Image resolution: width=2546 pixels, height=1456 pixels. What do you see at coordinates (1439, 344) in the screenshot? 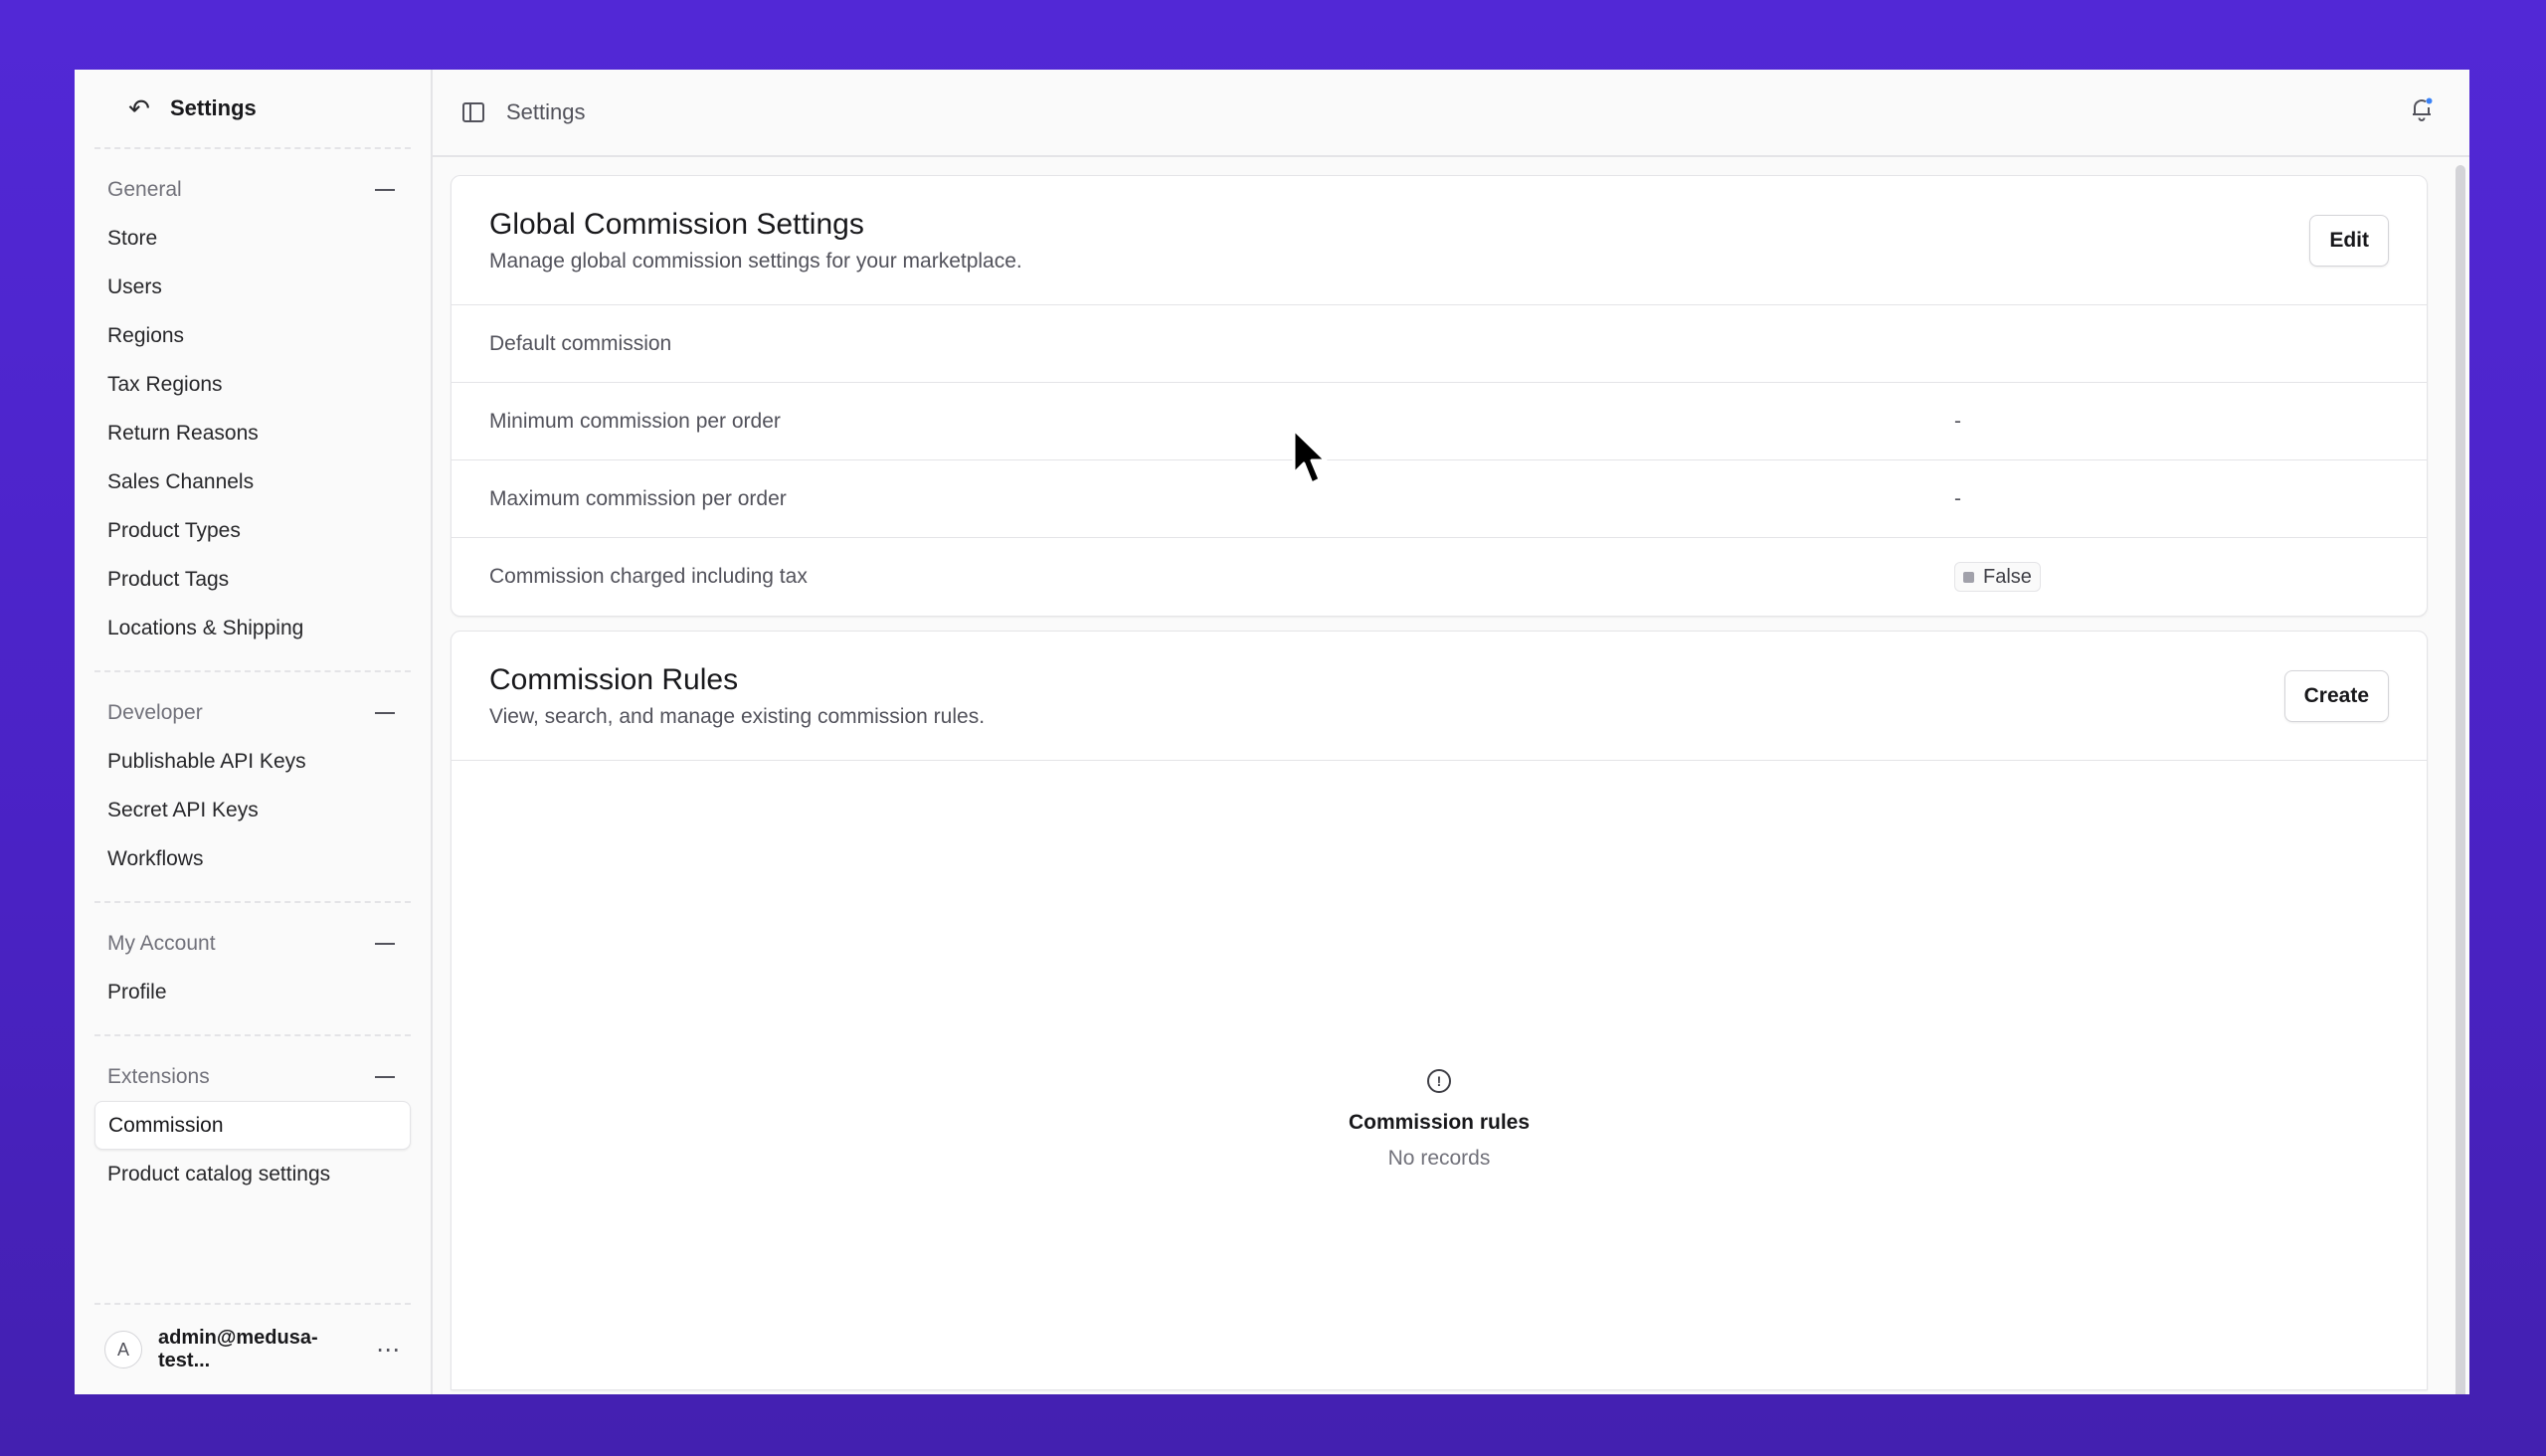
I see `setting-row: Default commission` at bounding box center [1439, 344].